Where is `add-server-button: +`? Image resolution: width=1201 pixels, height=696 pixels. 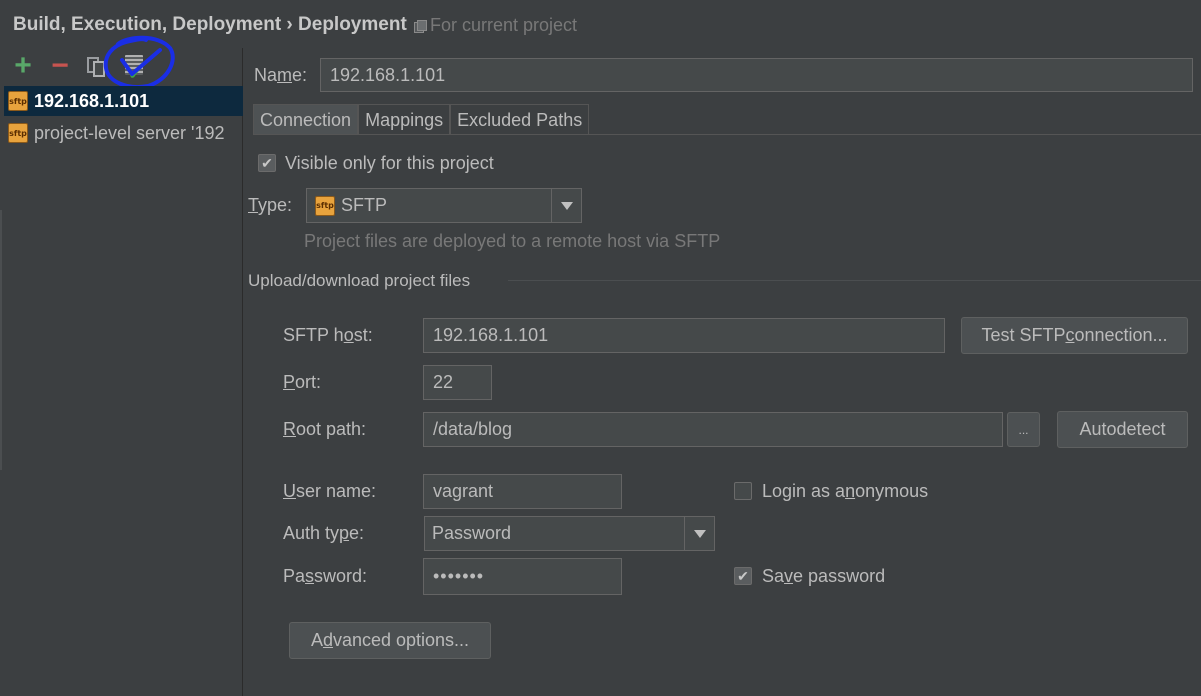
add-server-button: + is located at coordinates (23, 66).